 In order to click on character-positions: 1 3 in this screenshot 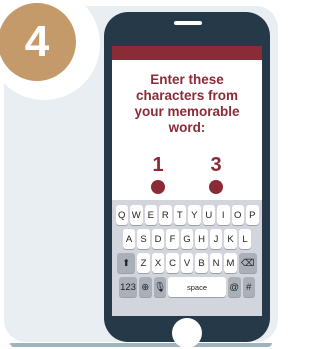, I will do `click(187, 174)`.